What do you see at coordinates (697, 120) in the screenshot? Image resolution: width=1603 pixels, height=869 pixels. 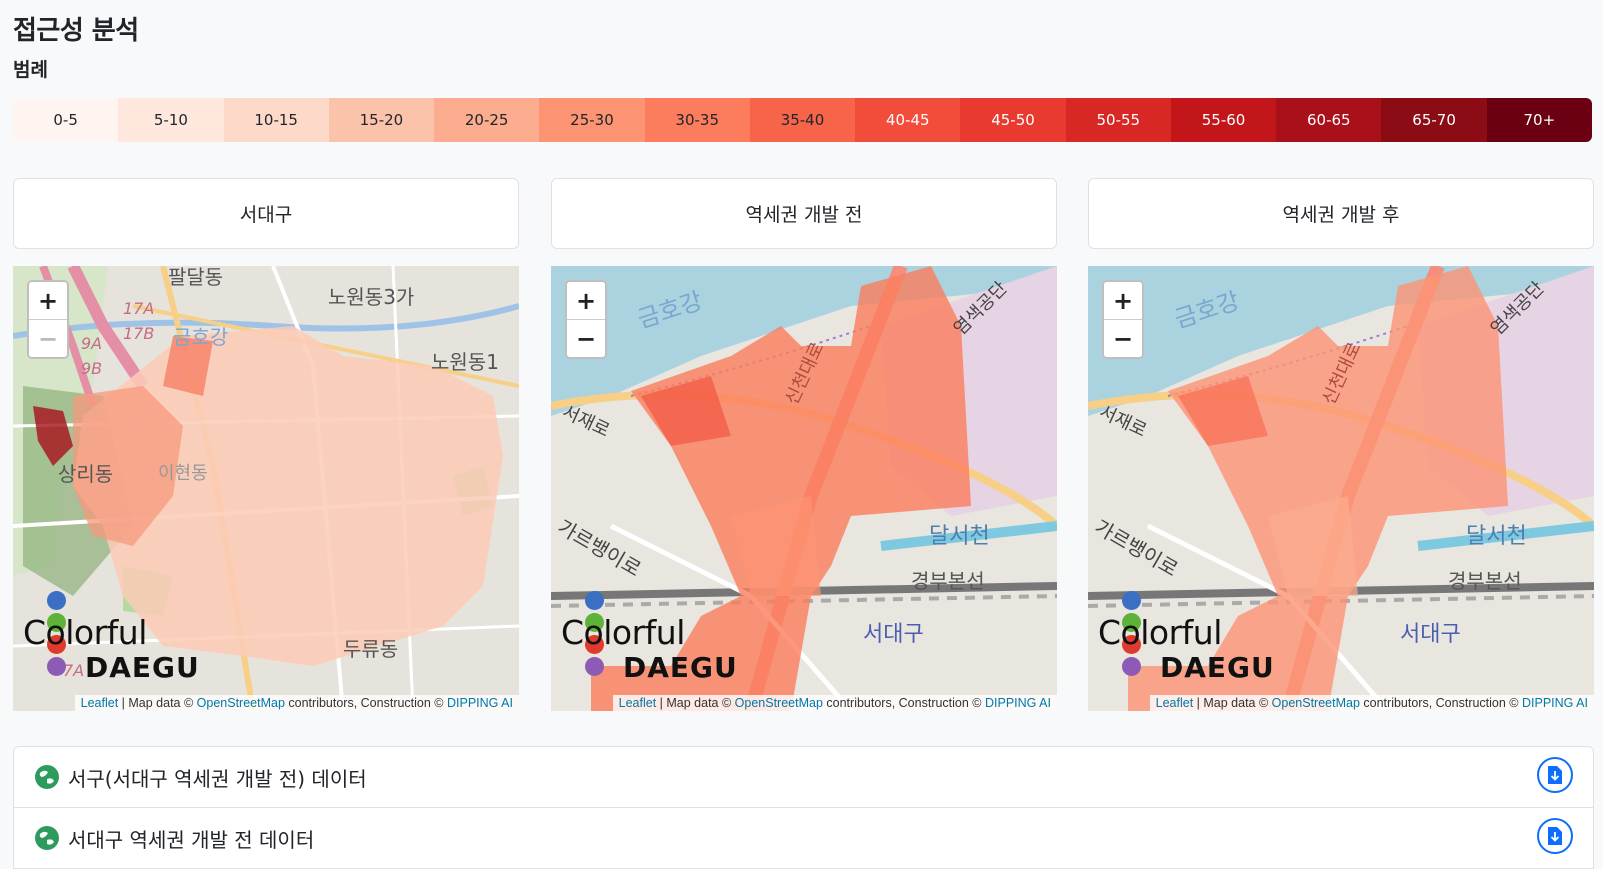 I see `legend-cell: 30-35` at bounding box center [697, 120].